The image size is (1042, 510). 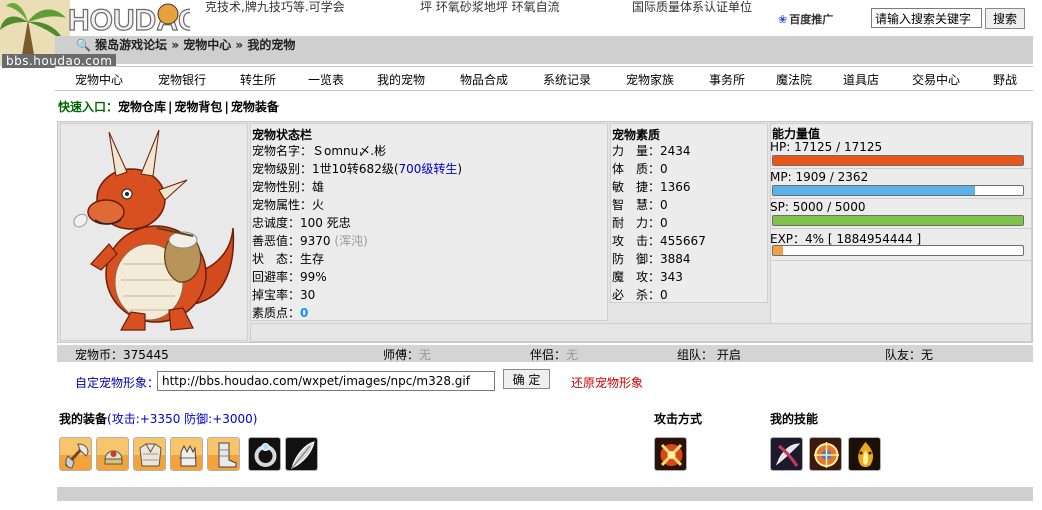 I want to click on mp-bar, so click(x=898, y=190).